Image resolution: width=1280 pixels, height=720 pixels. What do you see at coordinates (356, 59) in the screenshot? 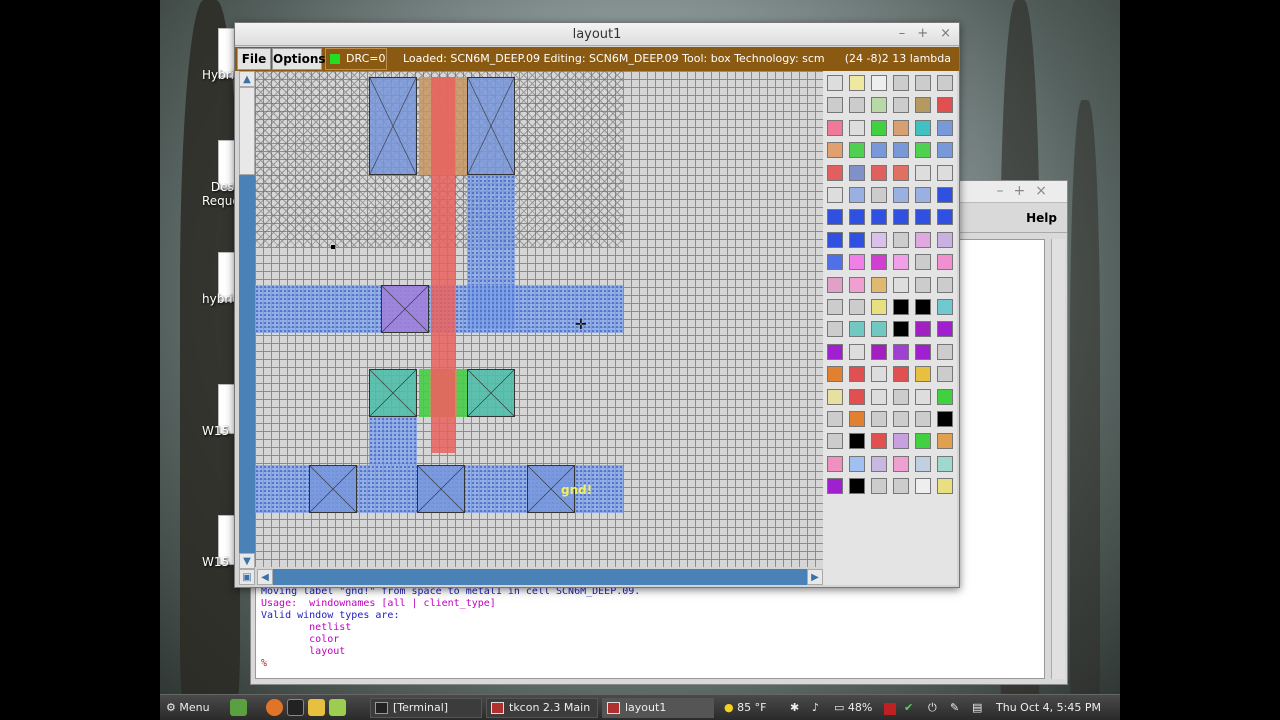
I see `drc-status-button: DRC=0` at bounding box center [356, 59].